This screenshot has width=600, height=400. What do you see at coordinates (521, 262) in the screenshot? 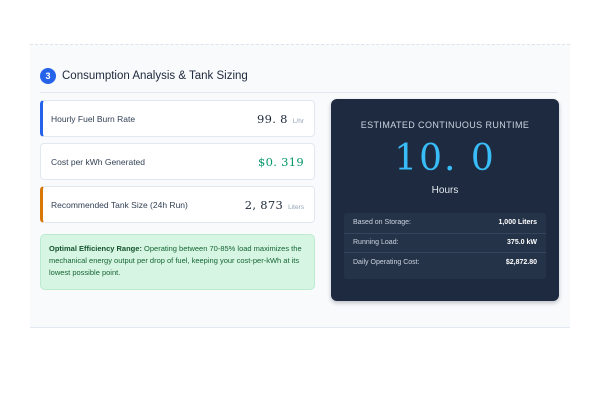
I see `daily-cost-value: $2,872.80` at bounding box center [521, 262].